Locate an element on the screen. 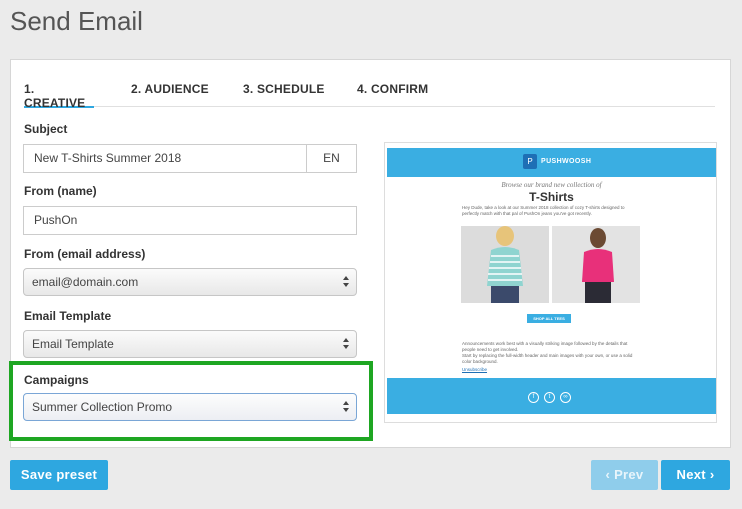 Image resolution: width=742 pixels, height=509 pixels. pushwoosh-logo-icon: P is located at coordinates (530, 161).